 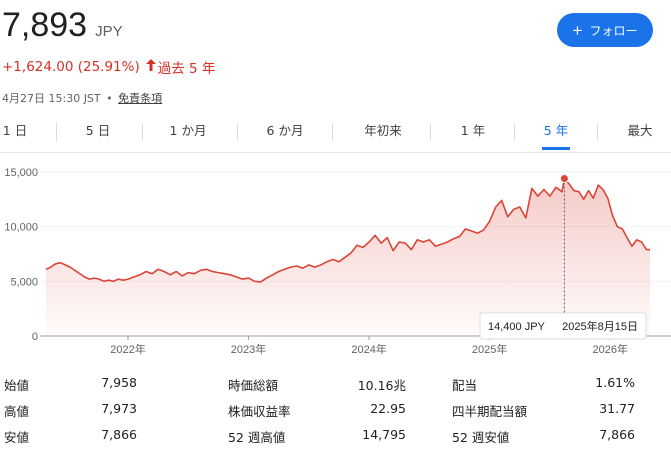 What do you see at coordinates (140, 98) in the screenshot?
I see `disclaimer-link: 免責条項` at bounding box center [140, 98].